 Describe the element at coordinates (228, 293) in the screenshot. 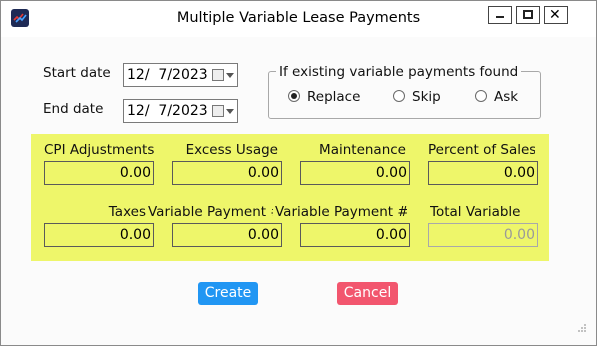

I see `create-button: Create` at that location.